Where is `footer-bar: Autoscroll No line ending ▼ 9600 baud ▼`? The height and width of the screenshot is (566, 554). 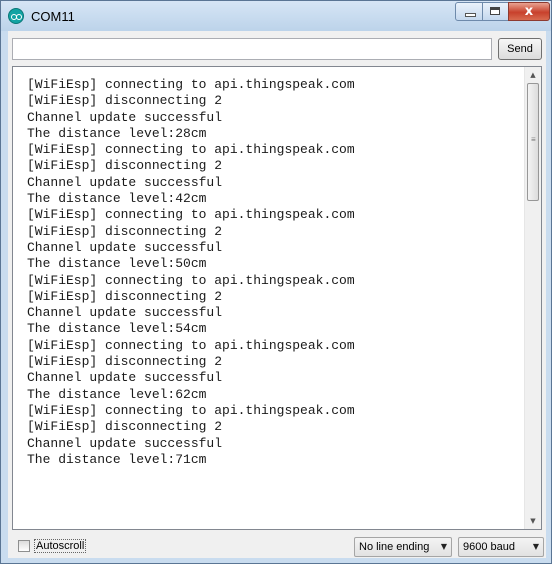
footer-bar: Autoscroll No line ending ▼ 9600 baud ▼ is located at coordinates (277, 546).